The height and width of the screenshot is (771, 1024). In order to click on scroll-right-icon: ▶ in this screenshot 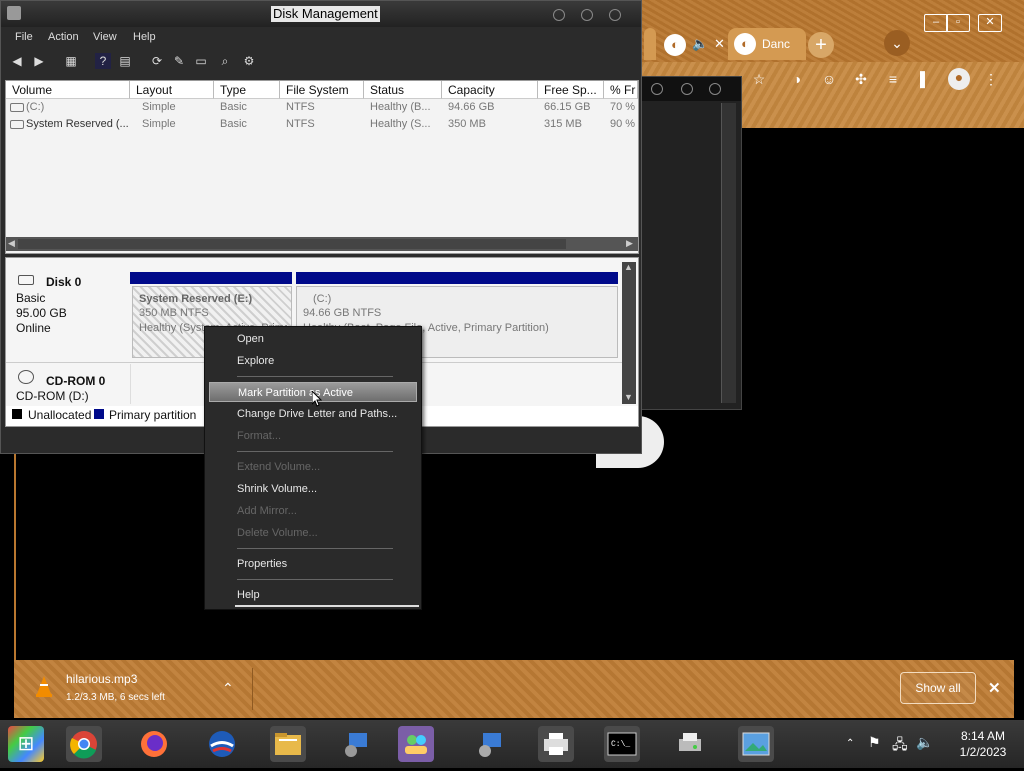, I will do `click(629, 243)`.